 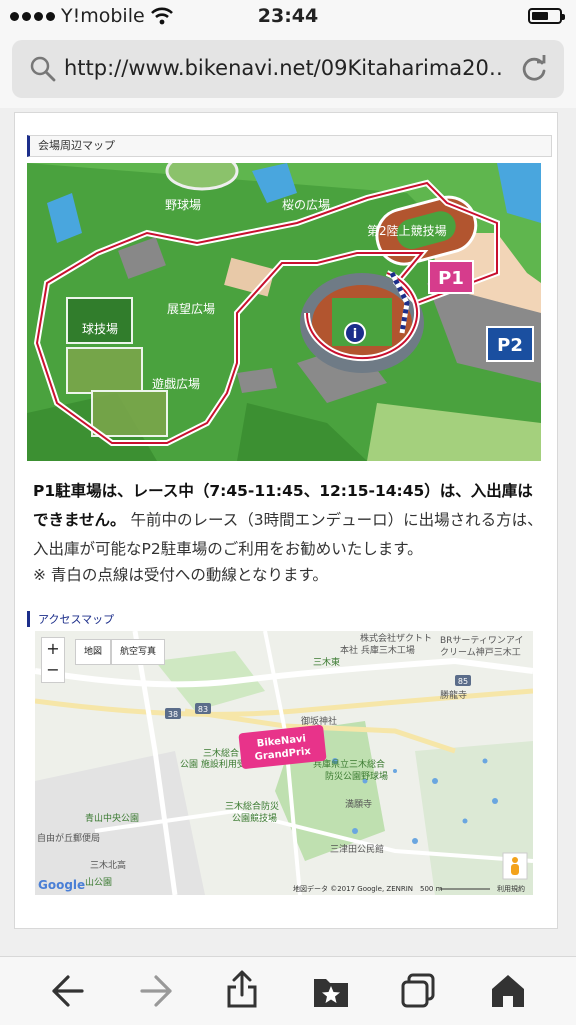 I want to click on svg-text: 本社 兵庫三木工場, so click(x=377, y=650).